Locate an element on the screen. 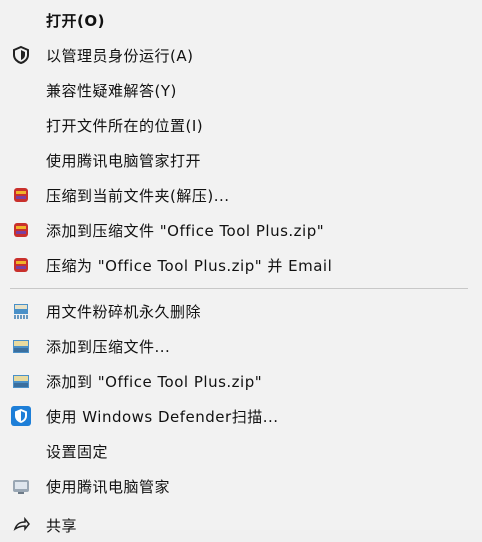 The image size is (482, 542). menu-item-label: 打开(O) is located at coordinates (75, 20).